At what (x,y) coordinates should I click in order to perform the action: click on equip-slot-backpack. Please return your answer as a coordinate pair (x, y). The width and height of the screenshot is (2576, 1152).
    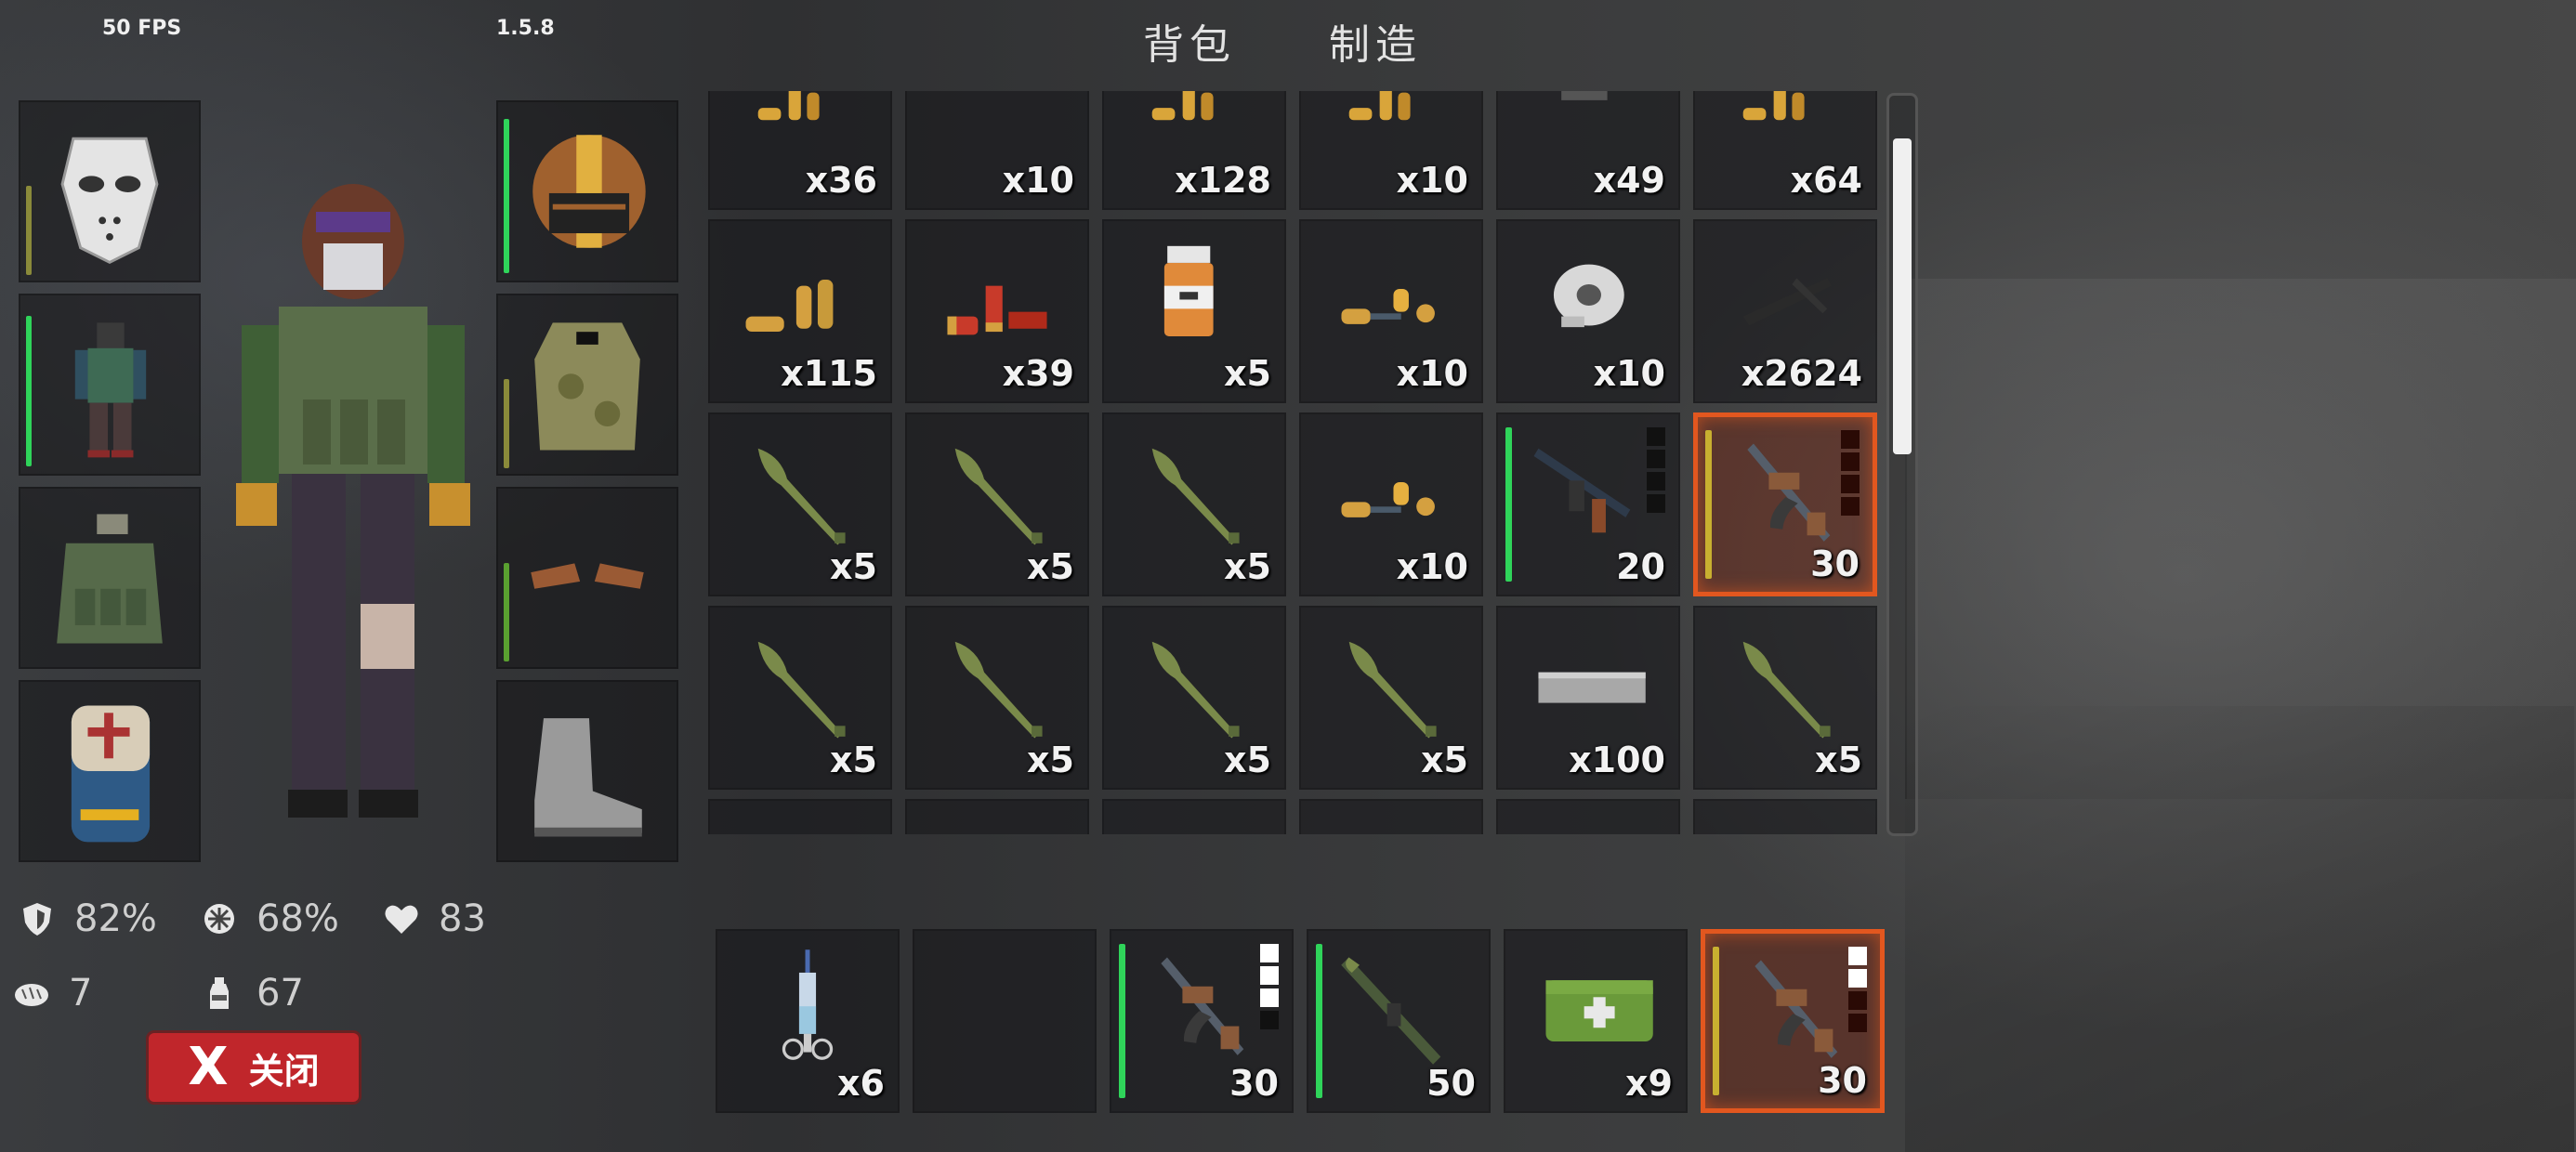
    Looking at the image, I should click on (110, 771).